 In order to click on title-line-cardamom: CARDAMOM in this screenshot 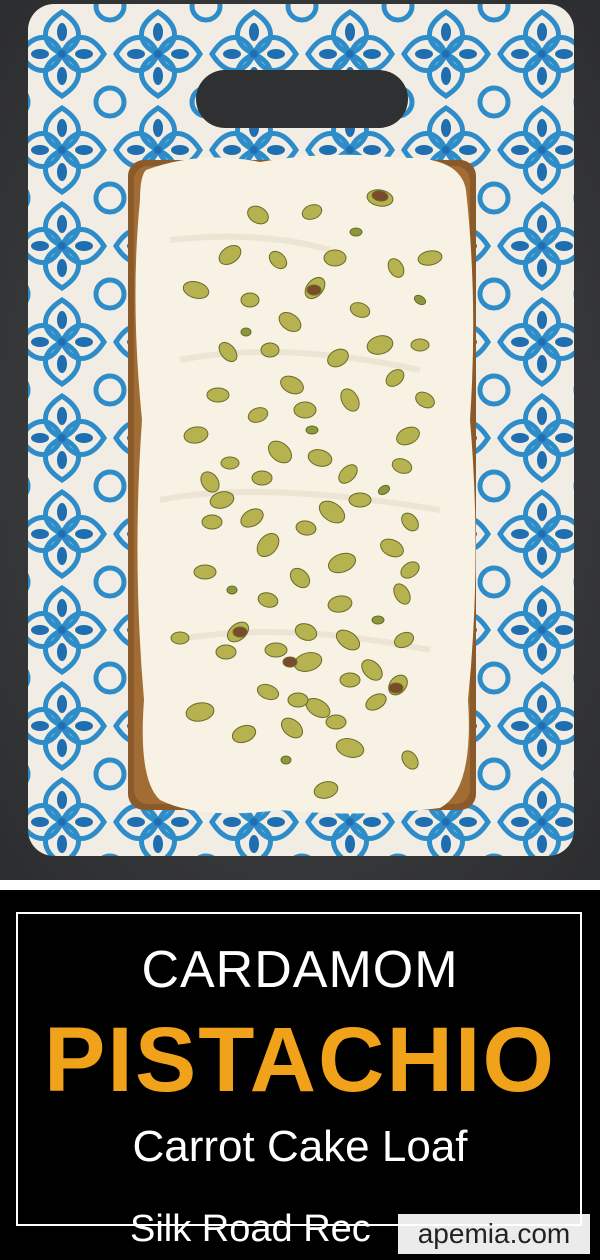, I will do `click(300, 970)`.